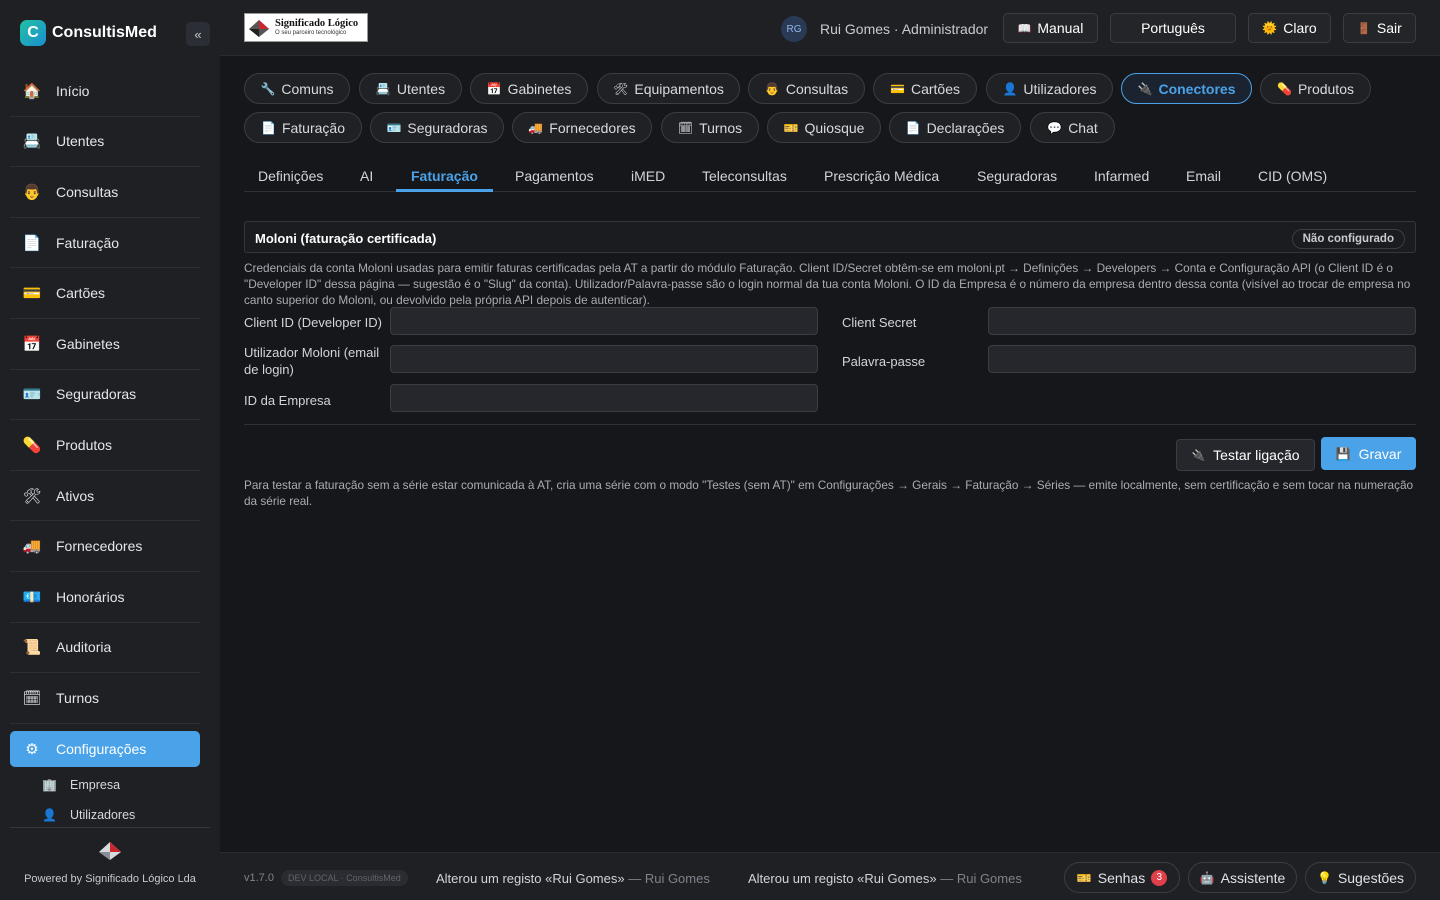 The height and width of the screenshot is (900, 1440). What do you see at coordinates (1121, 176) in the screenshot?
I see `tab-infarmed: Infarmed` at bounding box center [1121, 176].